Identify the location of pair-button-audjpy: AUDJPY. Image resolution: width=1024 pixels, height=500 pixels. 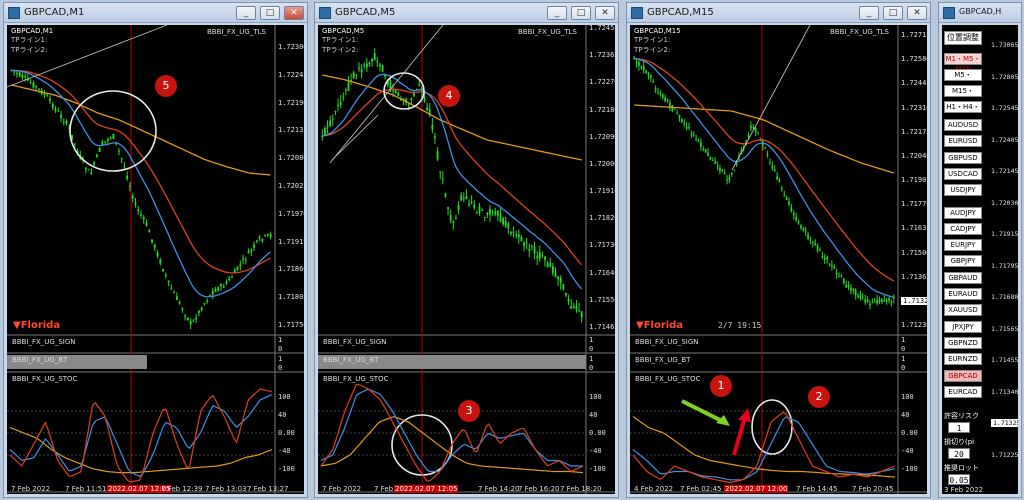
(963, 212).